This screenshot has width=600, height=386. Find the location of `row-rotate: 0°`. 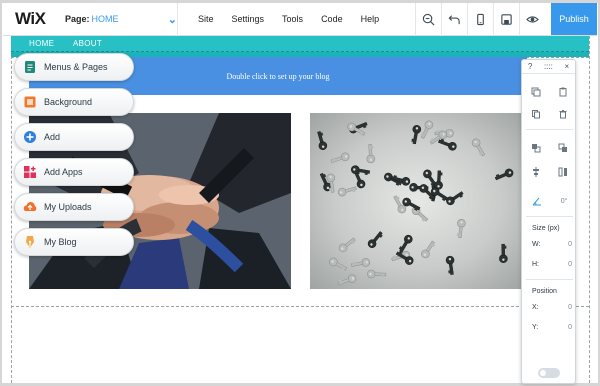

row-rotate: 0° is located at coordinates (549, 201).